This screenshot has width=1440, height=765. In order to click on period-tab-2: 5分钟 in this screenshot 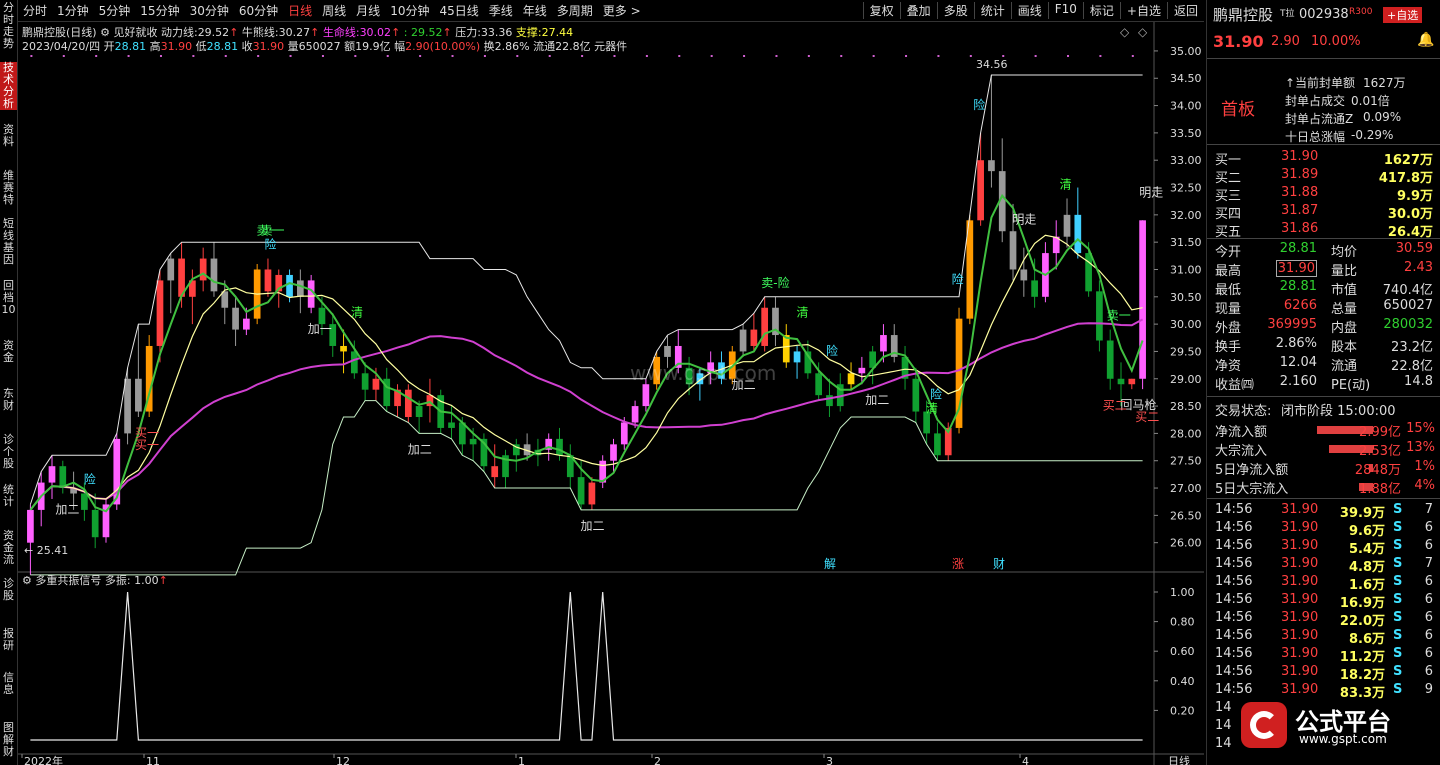, I will do `click(115, 10)`.